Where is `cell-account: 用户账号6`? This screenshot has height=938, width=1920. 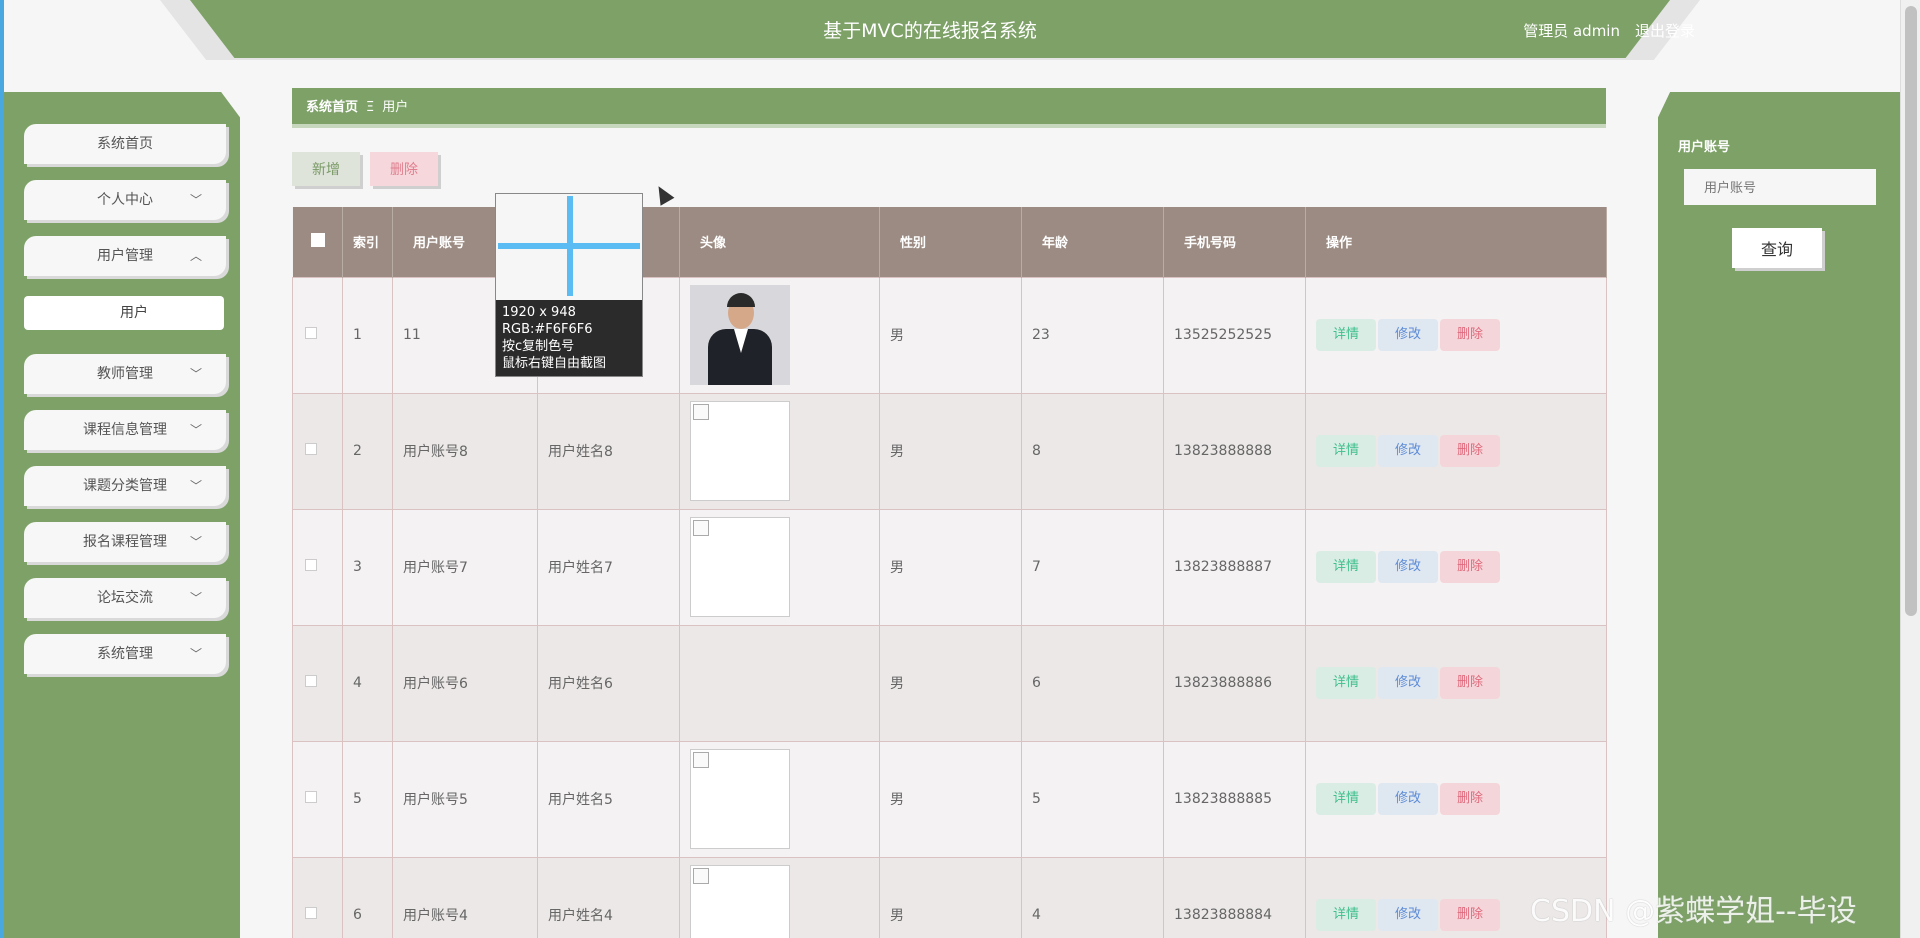
cell-account: 用户账号6 is located at coordinates (465, 683).